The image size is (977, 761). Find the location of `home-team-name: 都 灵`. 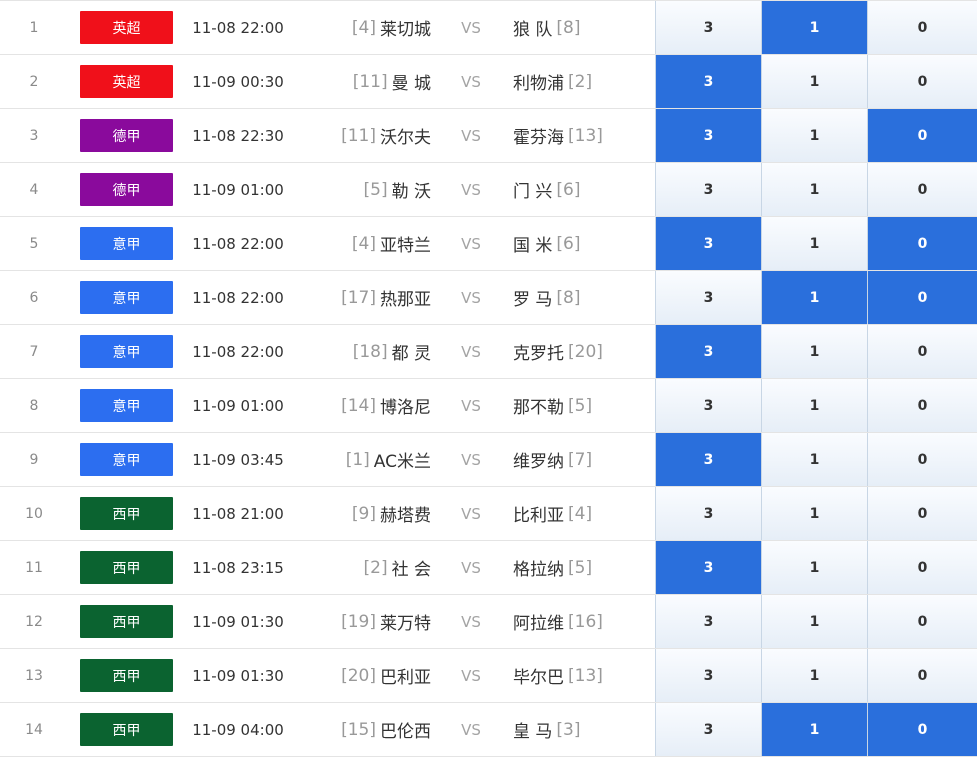

home-team-name: 都 灵 is located at coordinates (411, 354).